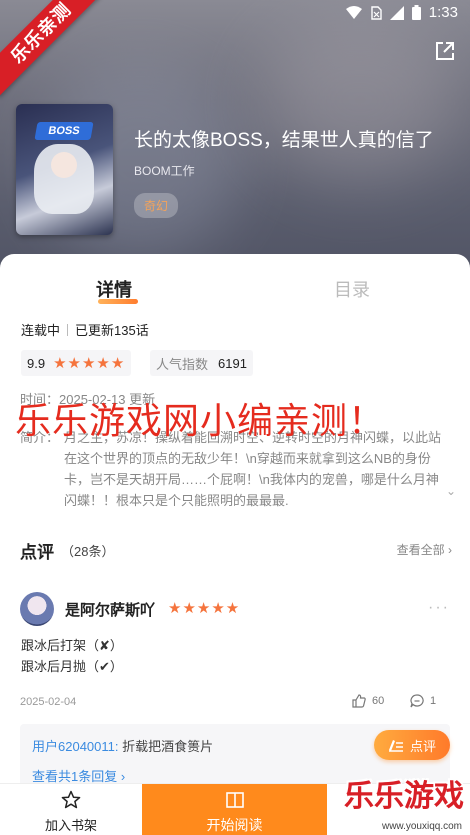  I want to click on reviews-count: （28条）, so click(88, 551).